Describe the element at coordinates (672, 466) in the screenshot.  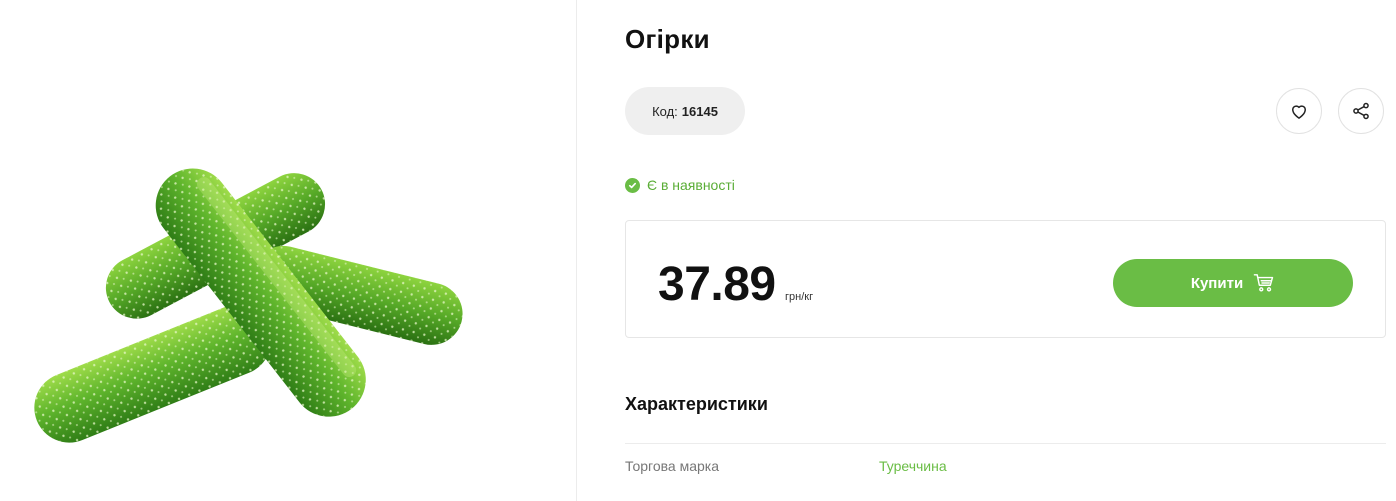
I see `spec-key: Торгова марка` at that location.